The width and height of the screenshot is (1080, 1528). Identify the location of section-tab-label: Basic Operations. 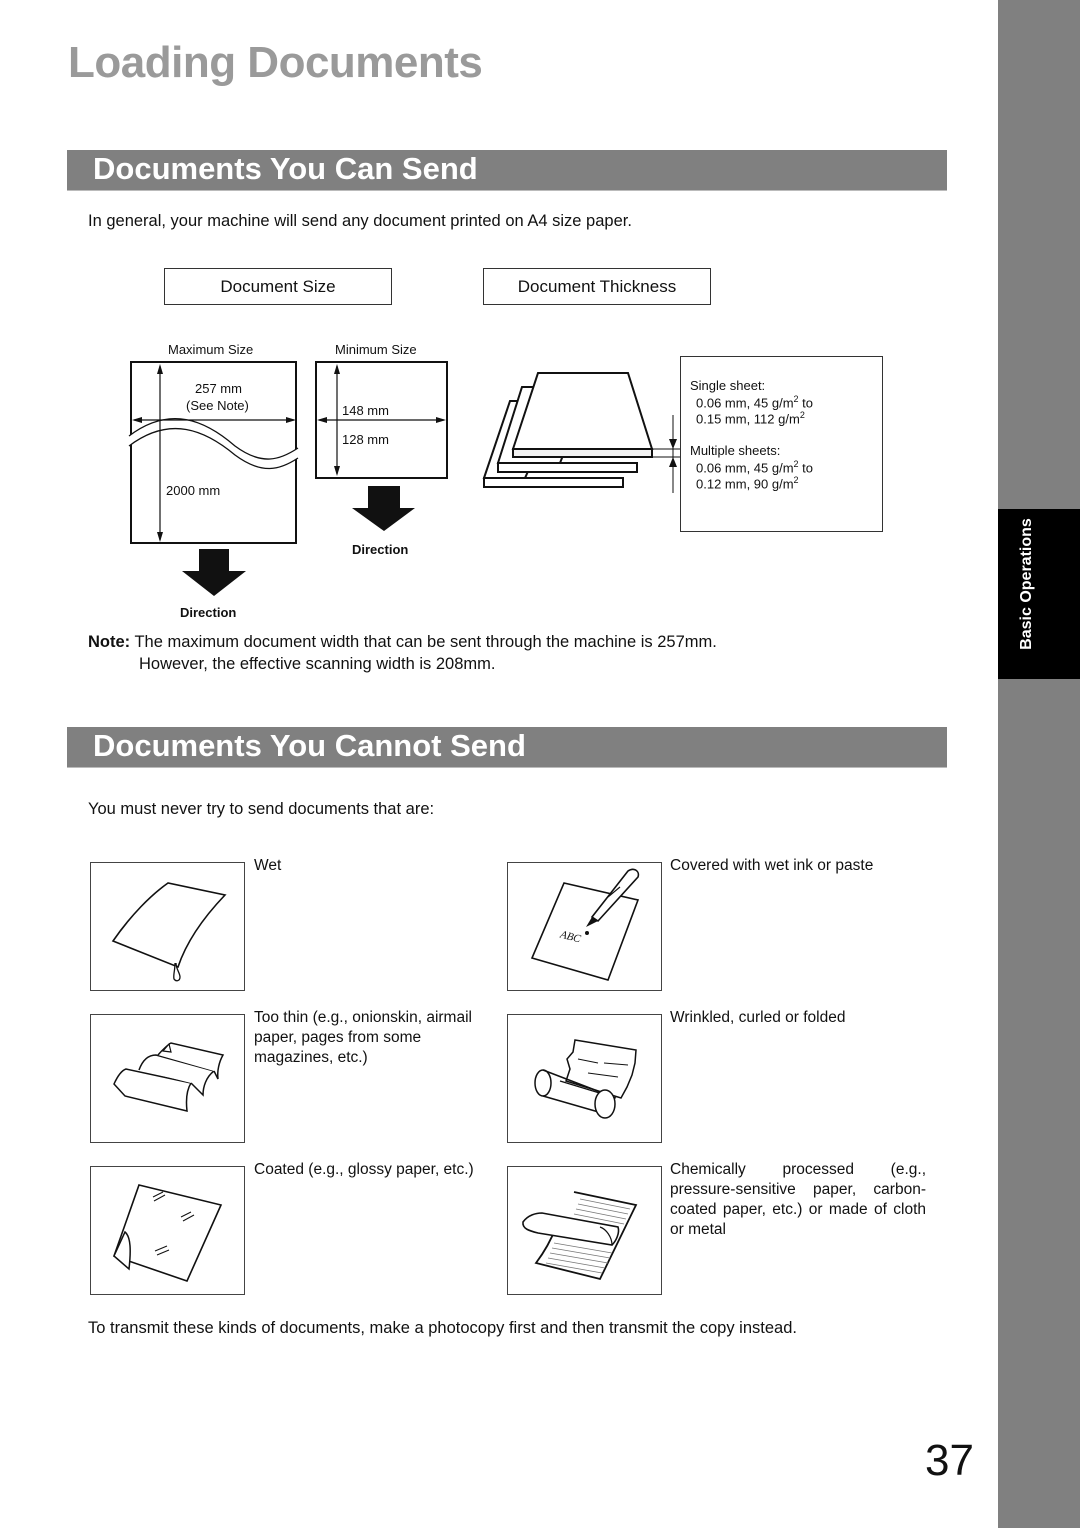
(1026, 584).